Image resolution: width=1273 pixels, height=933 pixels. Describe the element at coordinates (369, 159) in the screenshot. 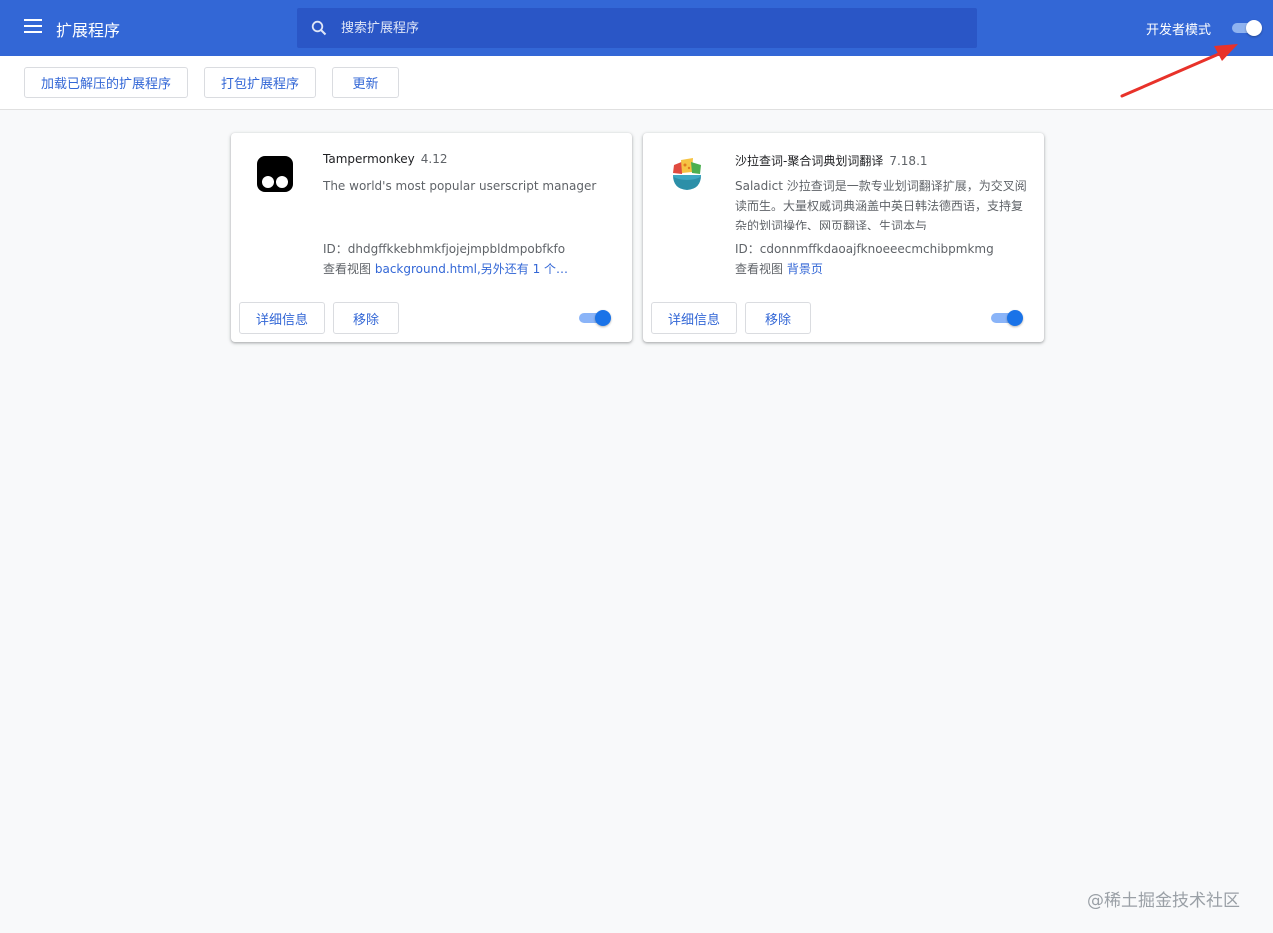

I see `extension-name: Tampermonkey` at that location.